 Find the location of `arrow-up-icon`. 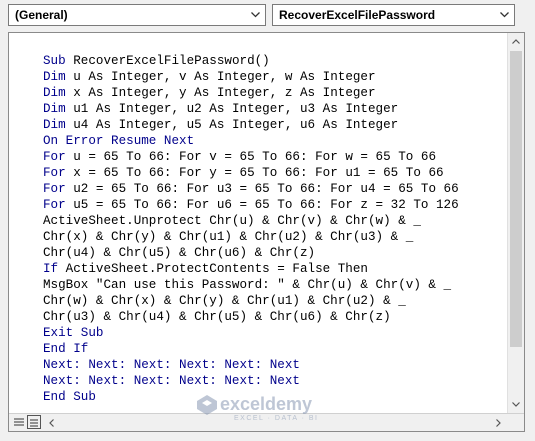

arrow-up-icon is located at coordinates (516, 41).